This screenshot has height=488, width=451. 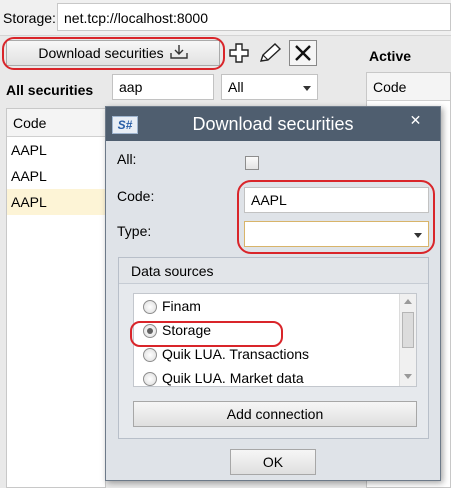 I want to click on download-button-highlight, so click(x=113, y=53).